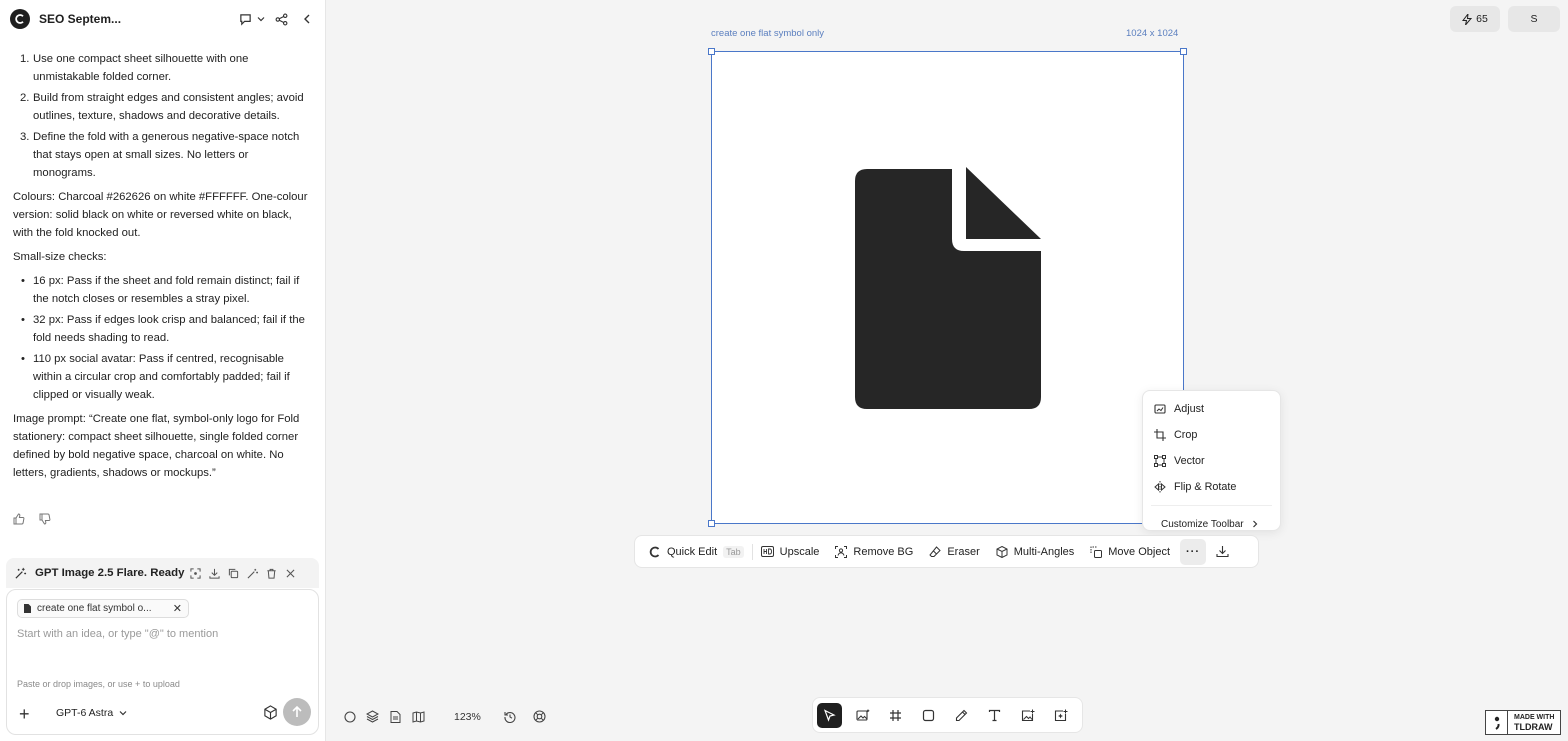 Image resolution: width=1568 pixels, height=741 pixels. Describe the element at coordinates (20, 573) in the screenshot. I see `sparkle-icon` at that location.